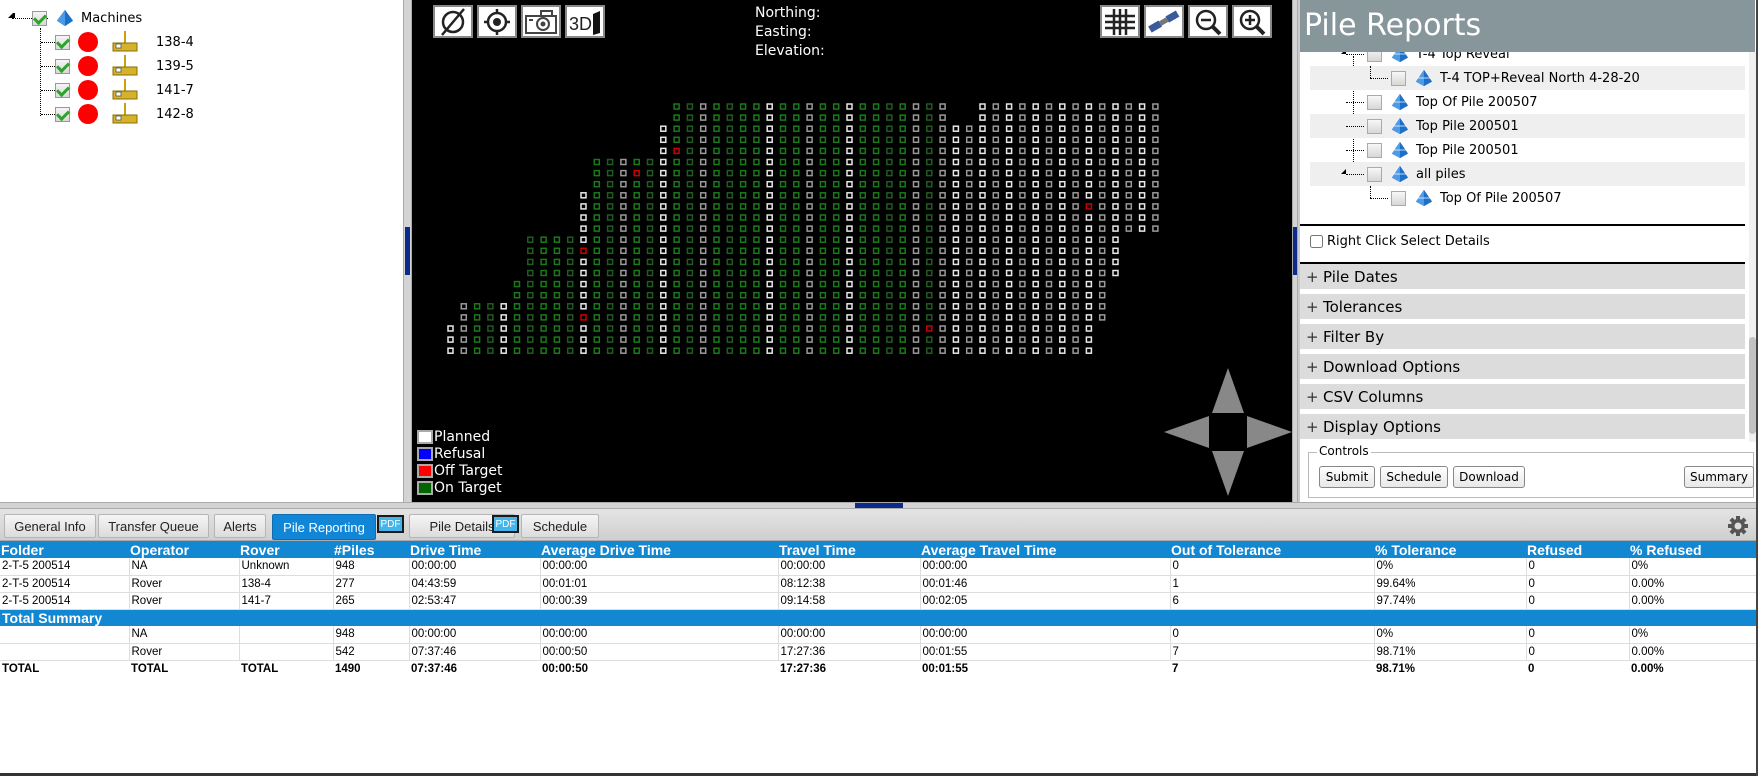  What do you see at coordinates (1228, 390) in the screenshot?
I see `pan-up-arrow-icon` at bounding box center [1228, 390].